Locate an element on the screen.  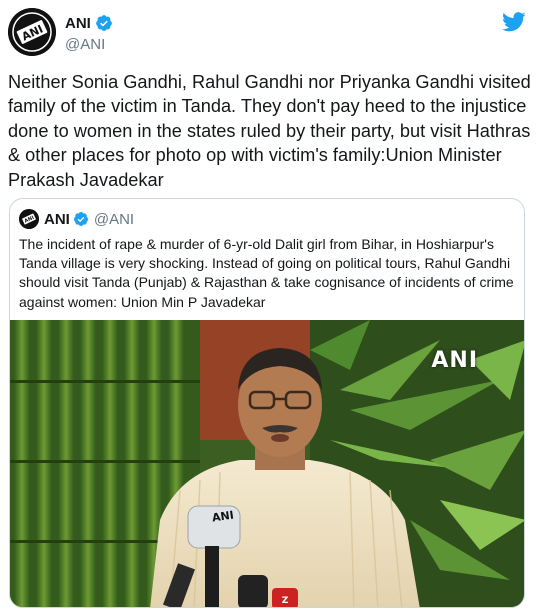
quoted-tweet-header: ANI ANI @ANI is located at coordinates (76, 219).